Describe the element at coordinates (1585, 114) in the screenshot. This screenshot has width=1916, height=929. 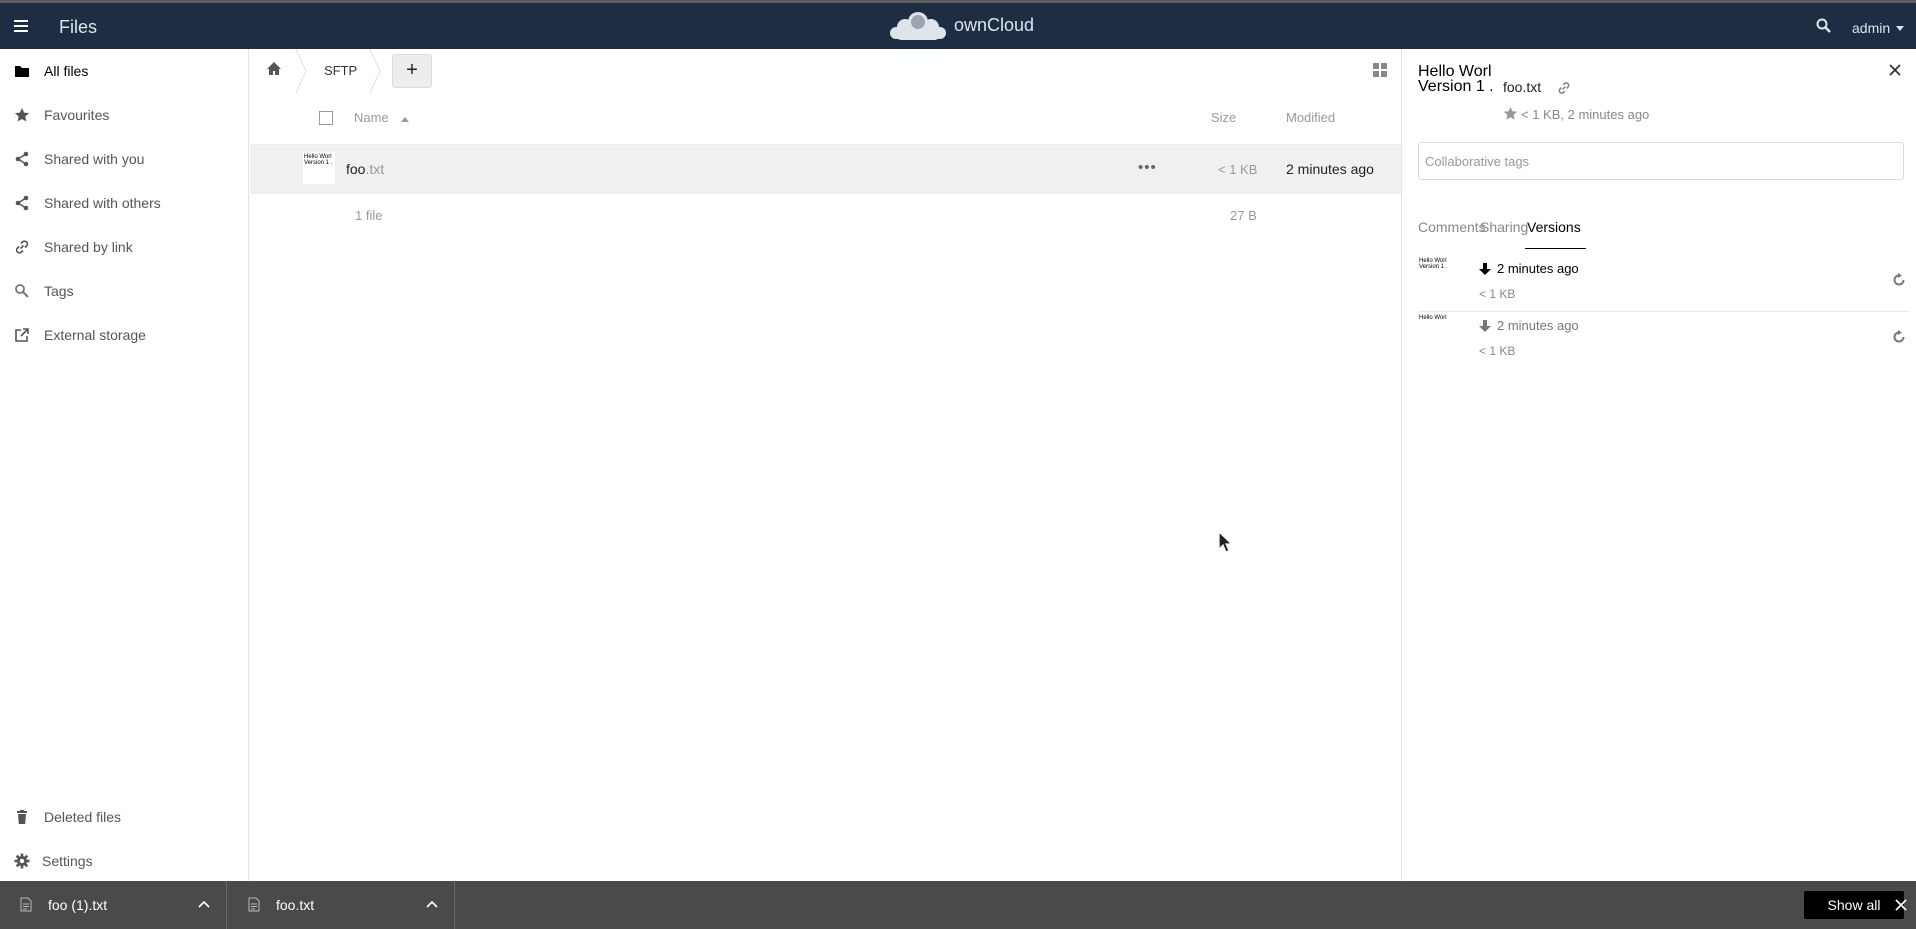
I see `details-meta: < 1 KB, 2 minutes ago` at that location.